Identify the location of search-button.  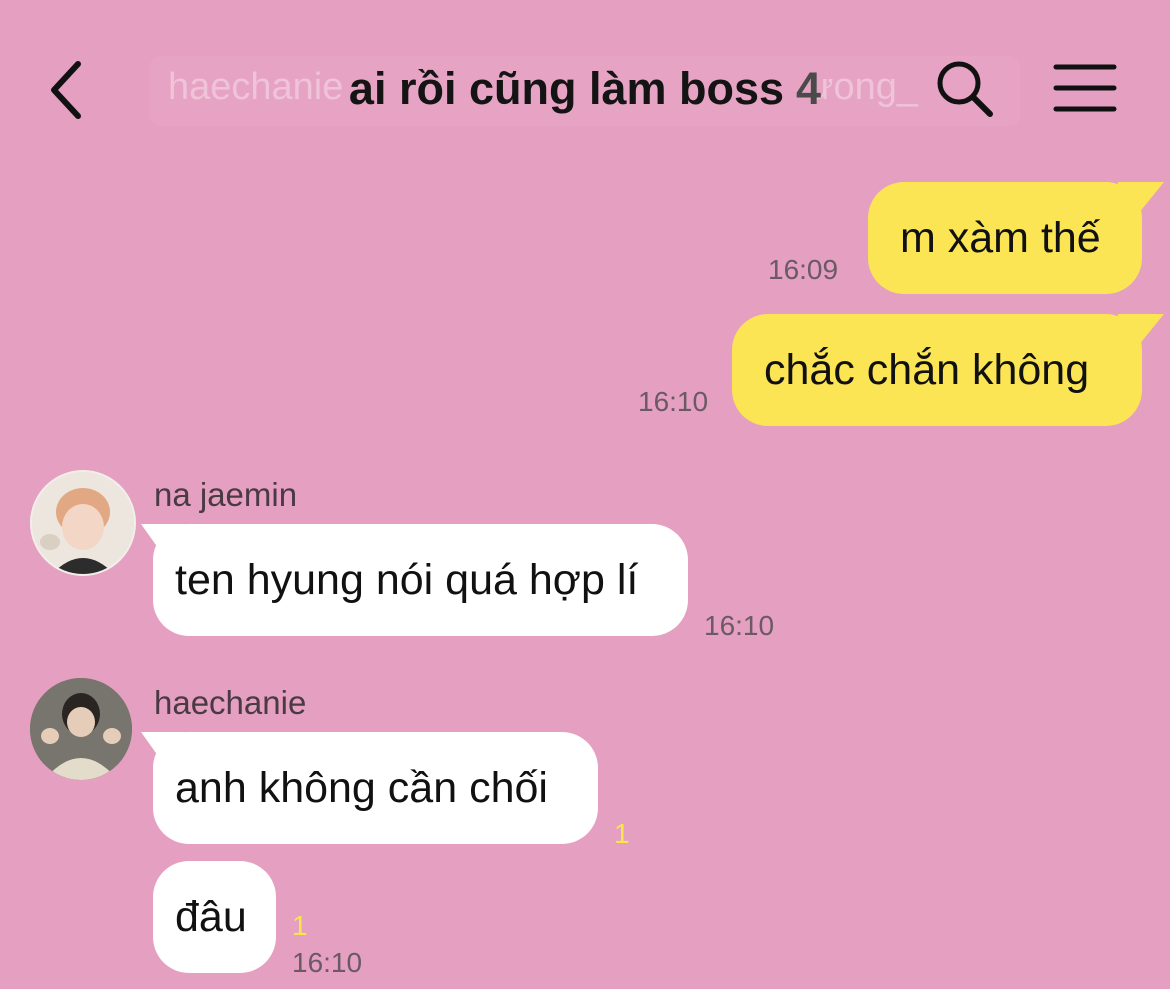
(965, 89).